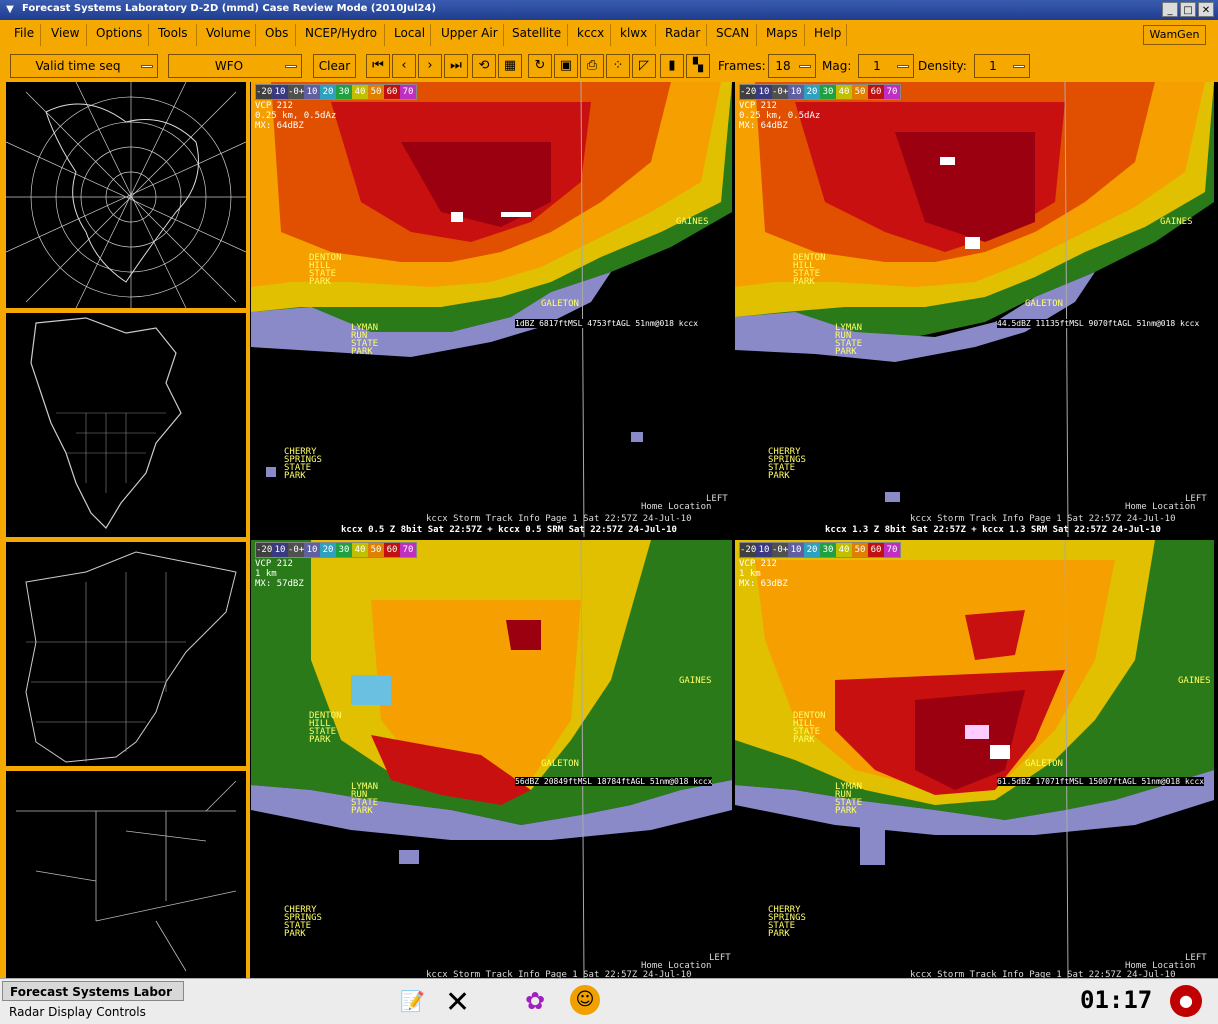 The height and width of the screenshot is (1024, 1218). What do you see at coordinates (1116, 1000) in the screenshot?
I see `clock: 01:17` at bounding box center [1116, 1000].